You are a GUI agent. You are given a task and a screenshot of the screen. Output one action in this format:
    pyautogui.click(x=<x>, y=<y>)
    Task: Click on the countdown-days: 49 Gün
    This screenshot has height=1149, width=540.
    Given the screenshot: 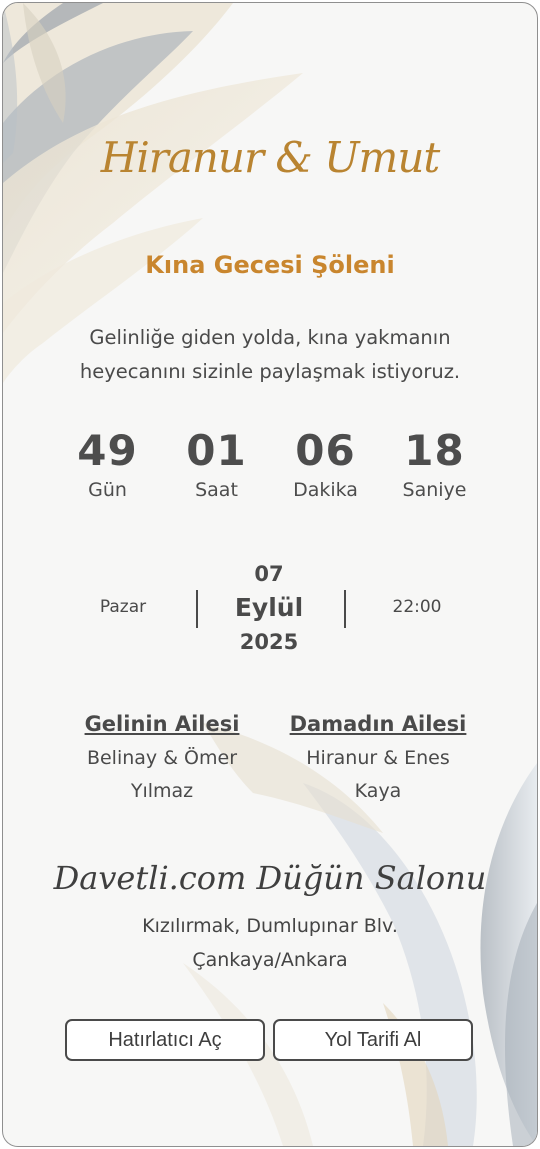 What is the action you would take?
    pyautogui.click(x=107, y=463)
    